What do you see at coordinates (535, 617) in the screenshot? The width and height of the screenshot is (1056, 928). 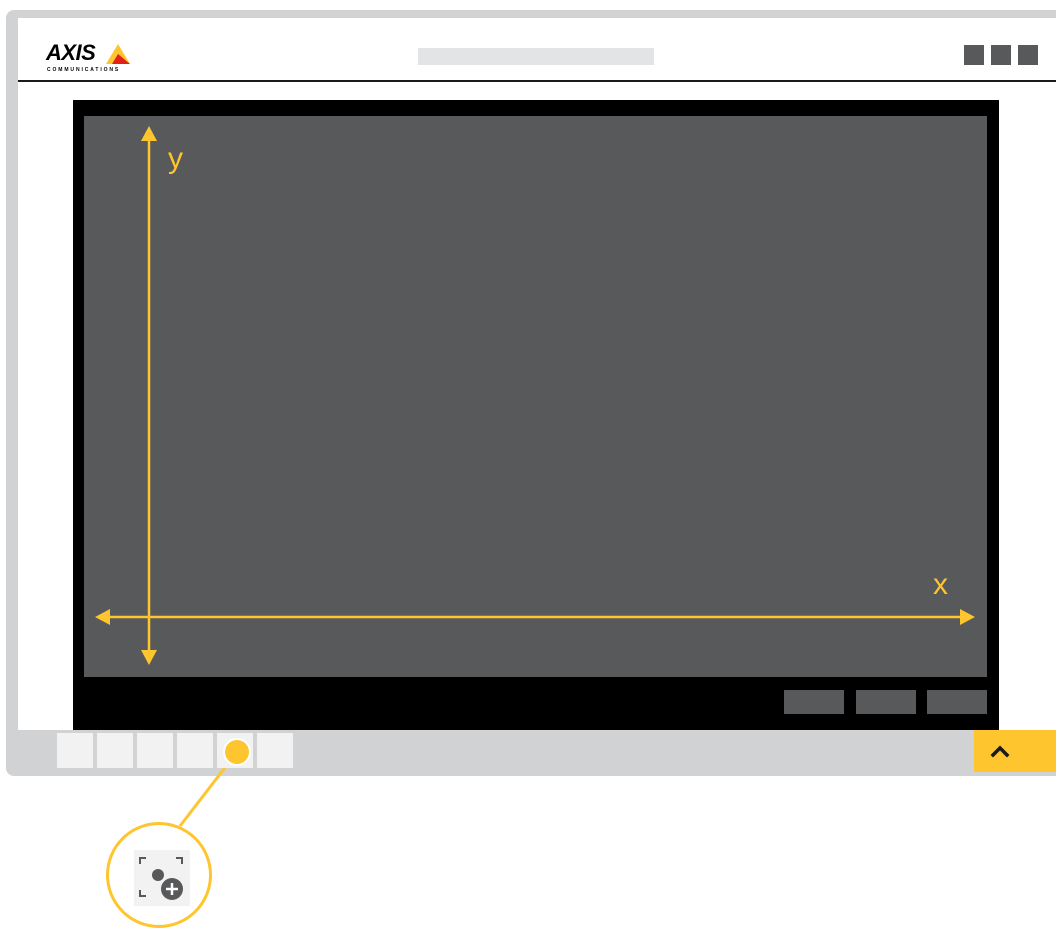 I see `x-axis` at bounding box center [535, 617].